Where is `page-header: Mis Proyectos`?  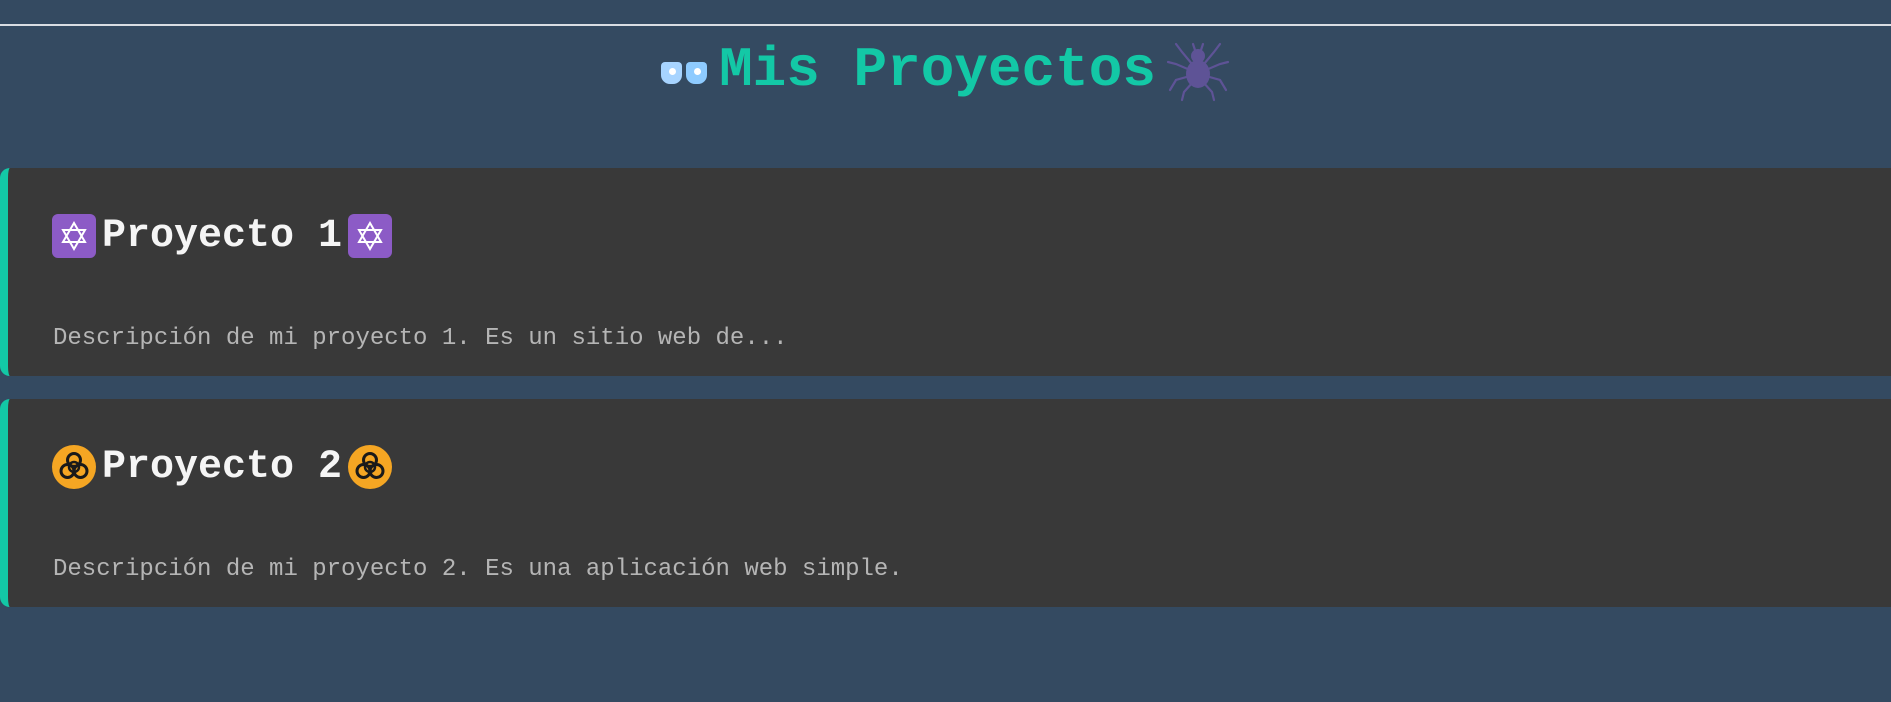 page-header: Mis Proyectos is located at coordinates (945, 70).